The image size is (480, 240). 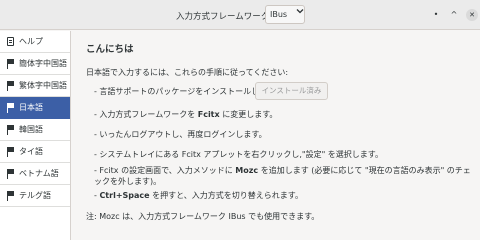 I want to click on sidebar-item-traditional-chinese: 繁体字中国語, so click(x=35, y=86).